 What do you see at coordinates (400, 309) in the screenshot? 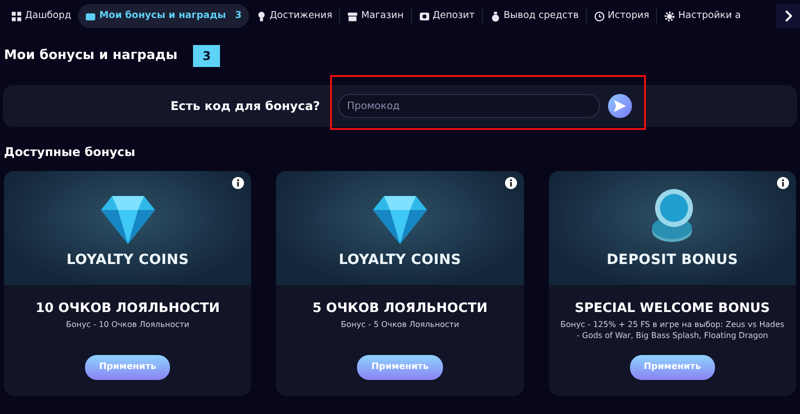
I see `bonus-title: 5 ОЧКОВ ЛОЯЛЬНОСТИ` at bounding box center [400, 309].